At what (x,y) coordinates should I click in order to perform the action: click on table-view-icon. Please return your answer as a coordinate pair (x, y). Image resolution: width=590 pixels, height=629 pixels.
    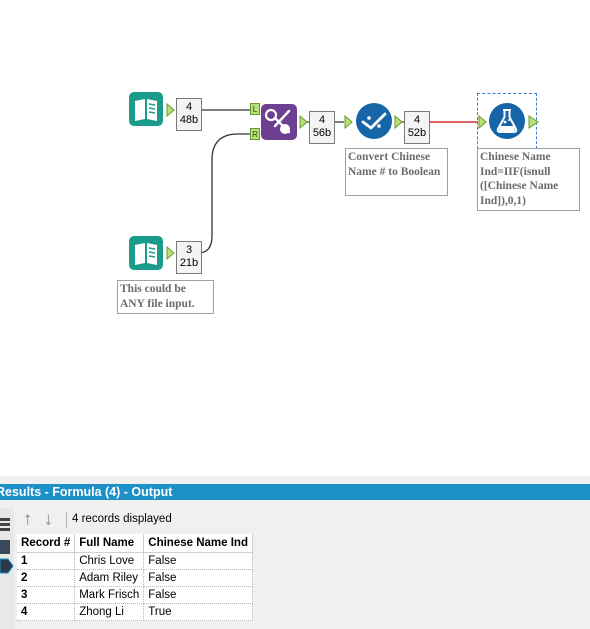
    Looking at the image, I should click on (5, 524).